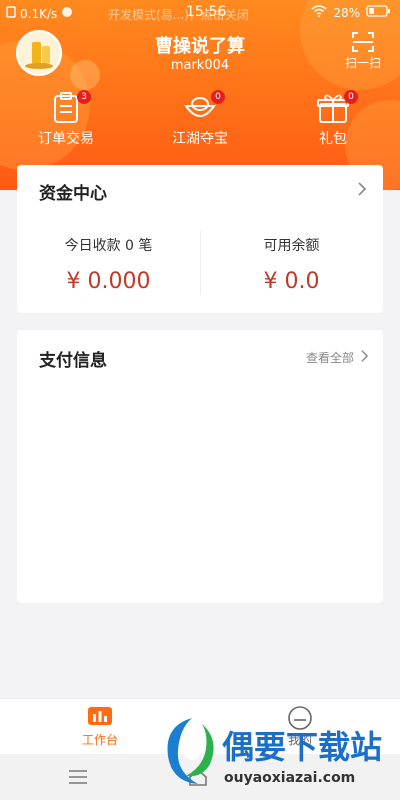 Image resolution: width=400 pixels, height=800 pixels. I want to click on view-all-link: 查看全部, so click(337, 357).